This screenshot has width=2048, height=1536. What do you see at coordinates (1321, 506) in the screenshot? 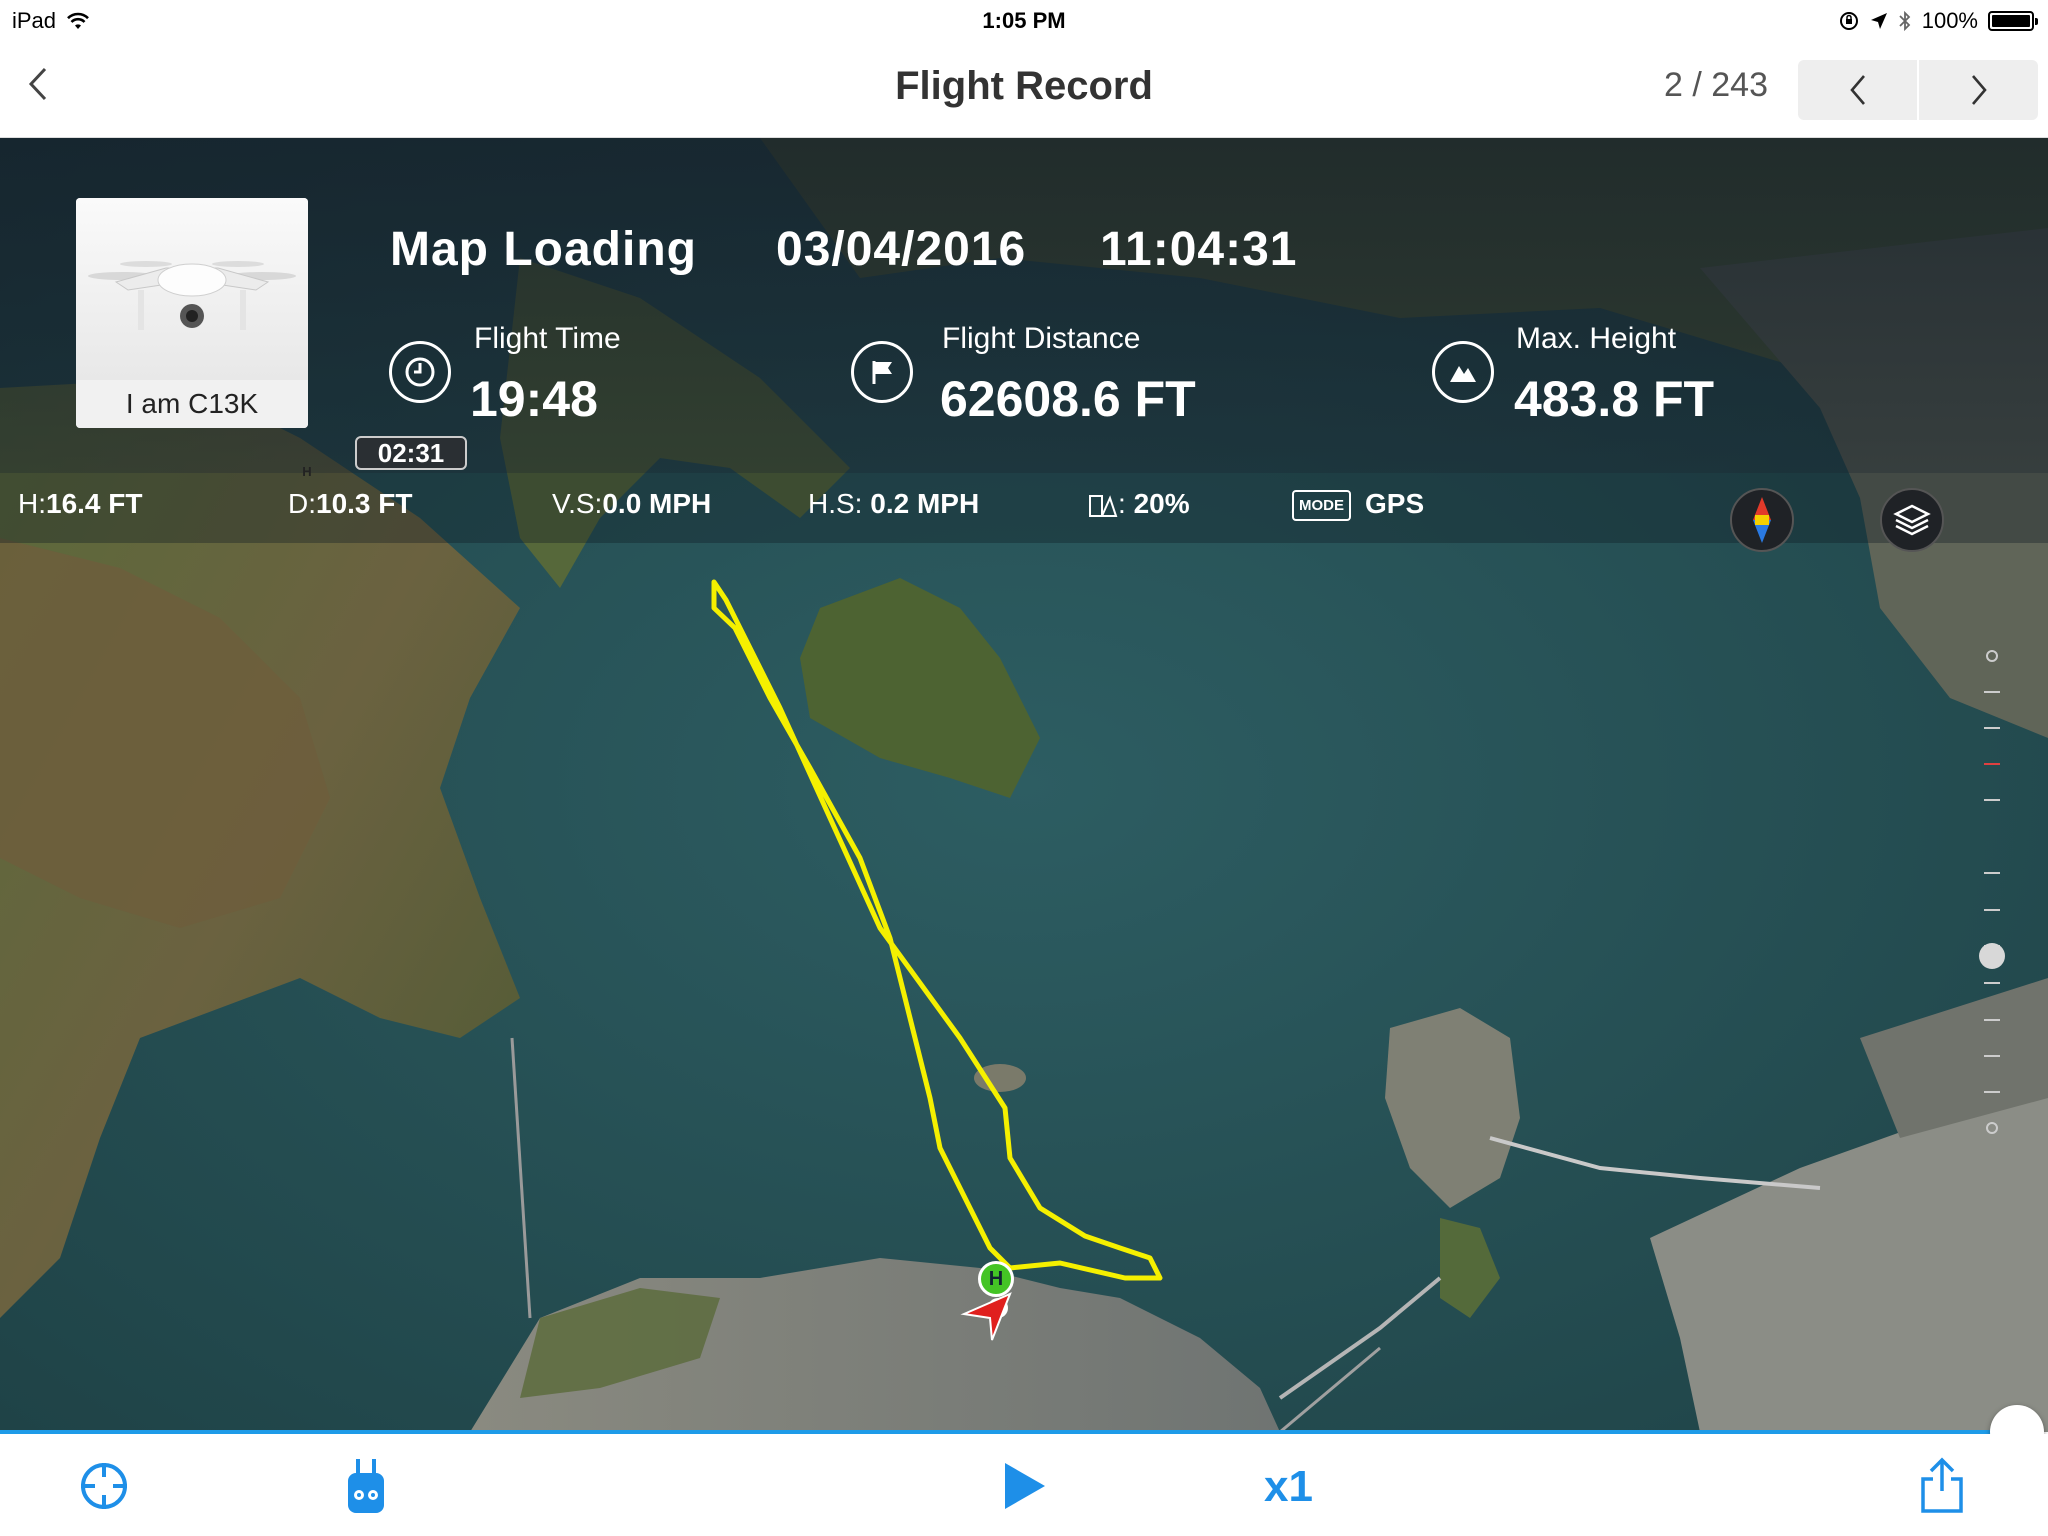
I see `mode-badge: MODE` at bounding box center [1321, 506].